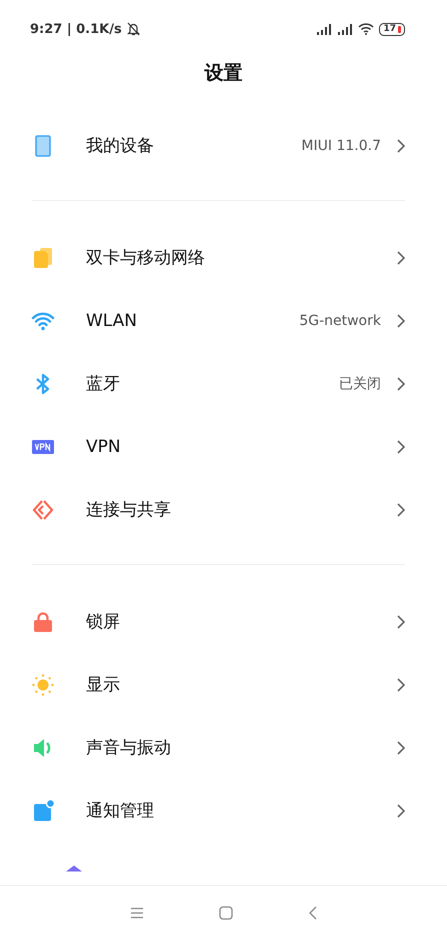 Image resolution: width=447 pixels, height=939 pixels. I want to click on connection-icon, so click(43, 510).